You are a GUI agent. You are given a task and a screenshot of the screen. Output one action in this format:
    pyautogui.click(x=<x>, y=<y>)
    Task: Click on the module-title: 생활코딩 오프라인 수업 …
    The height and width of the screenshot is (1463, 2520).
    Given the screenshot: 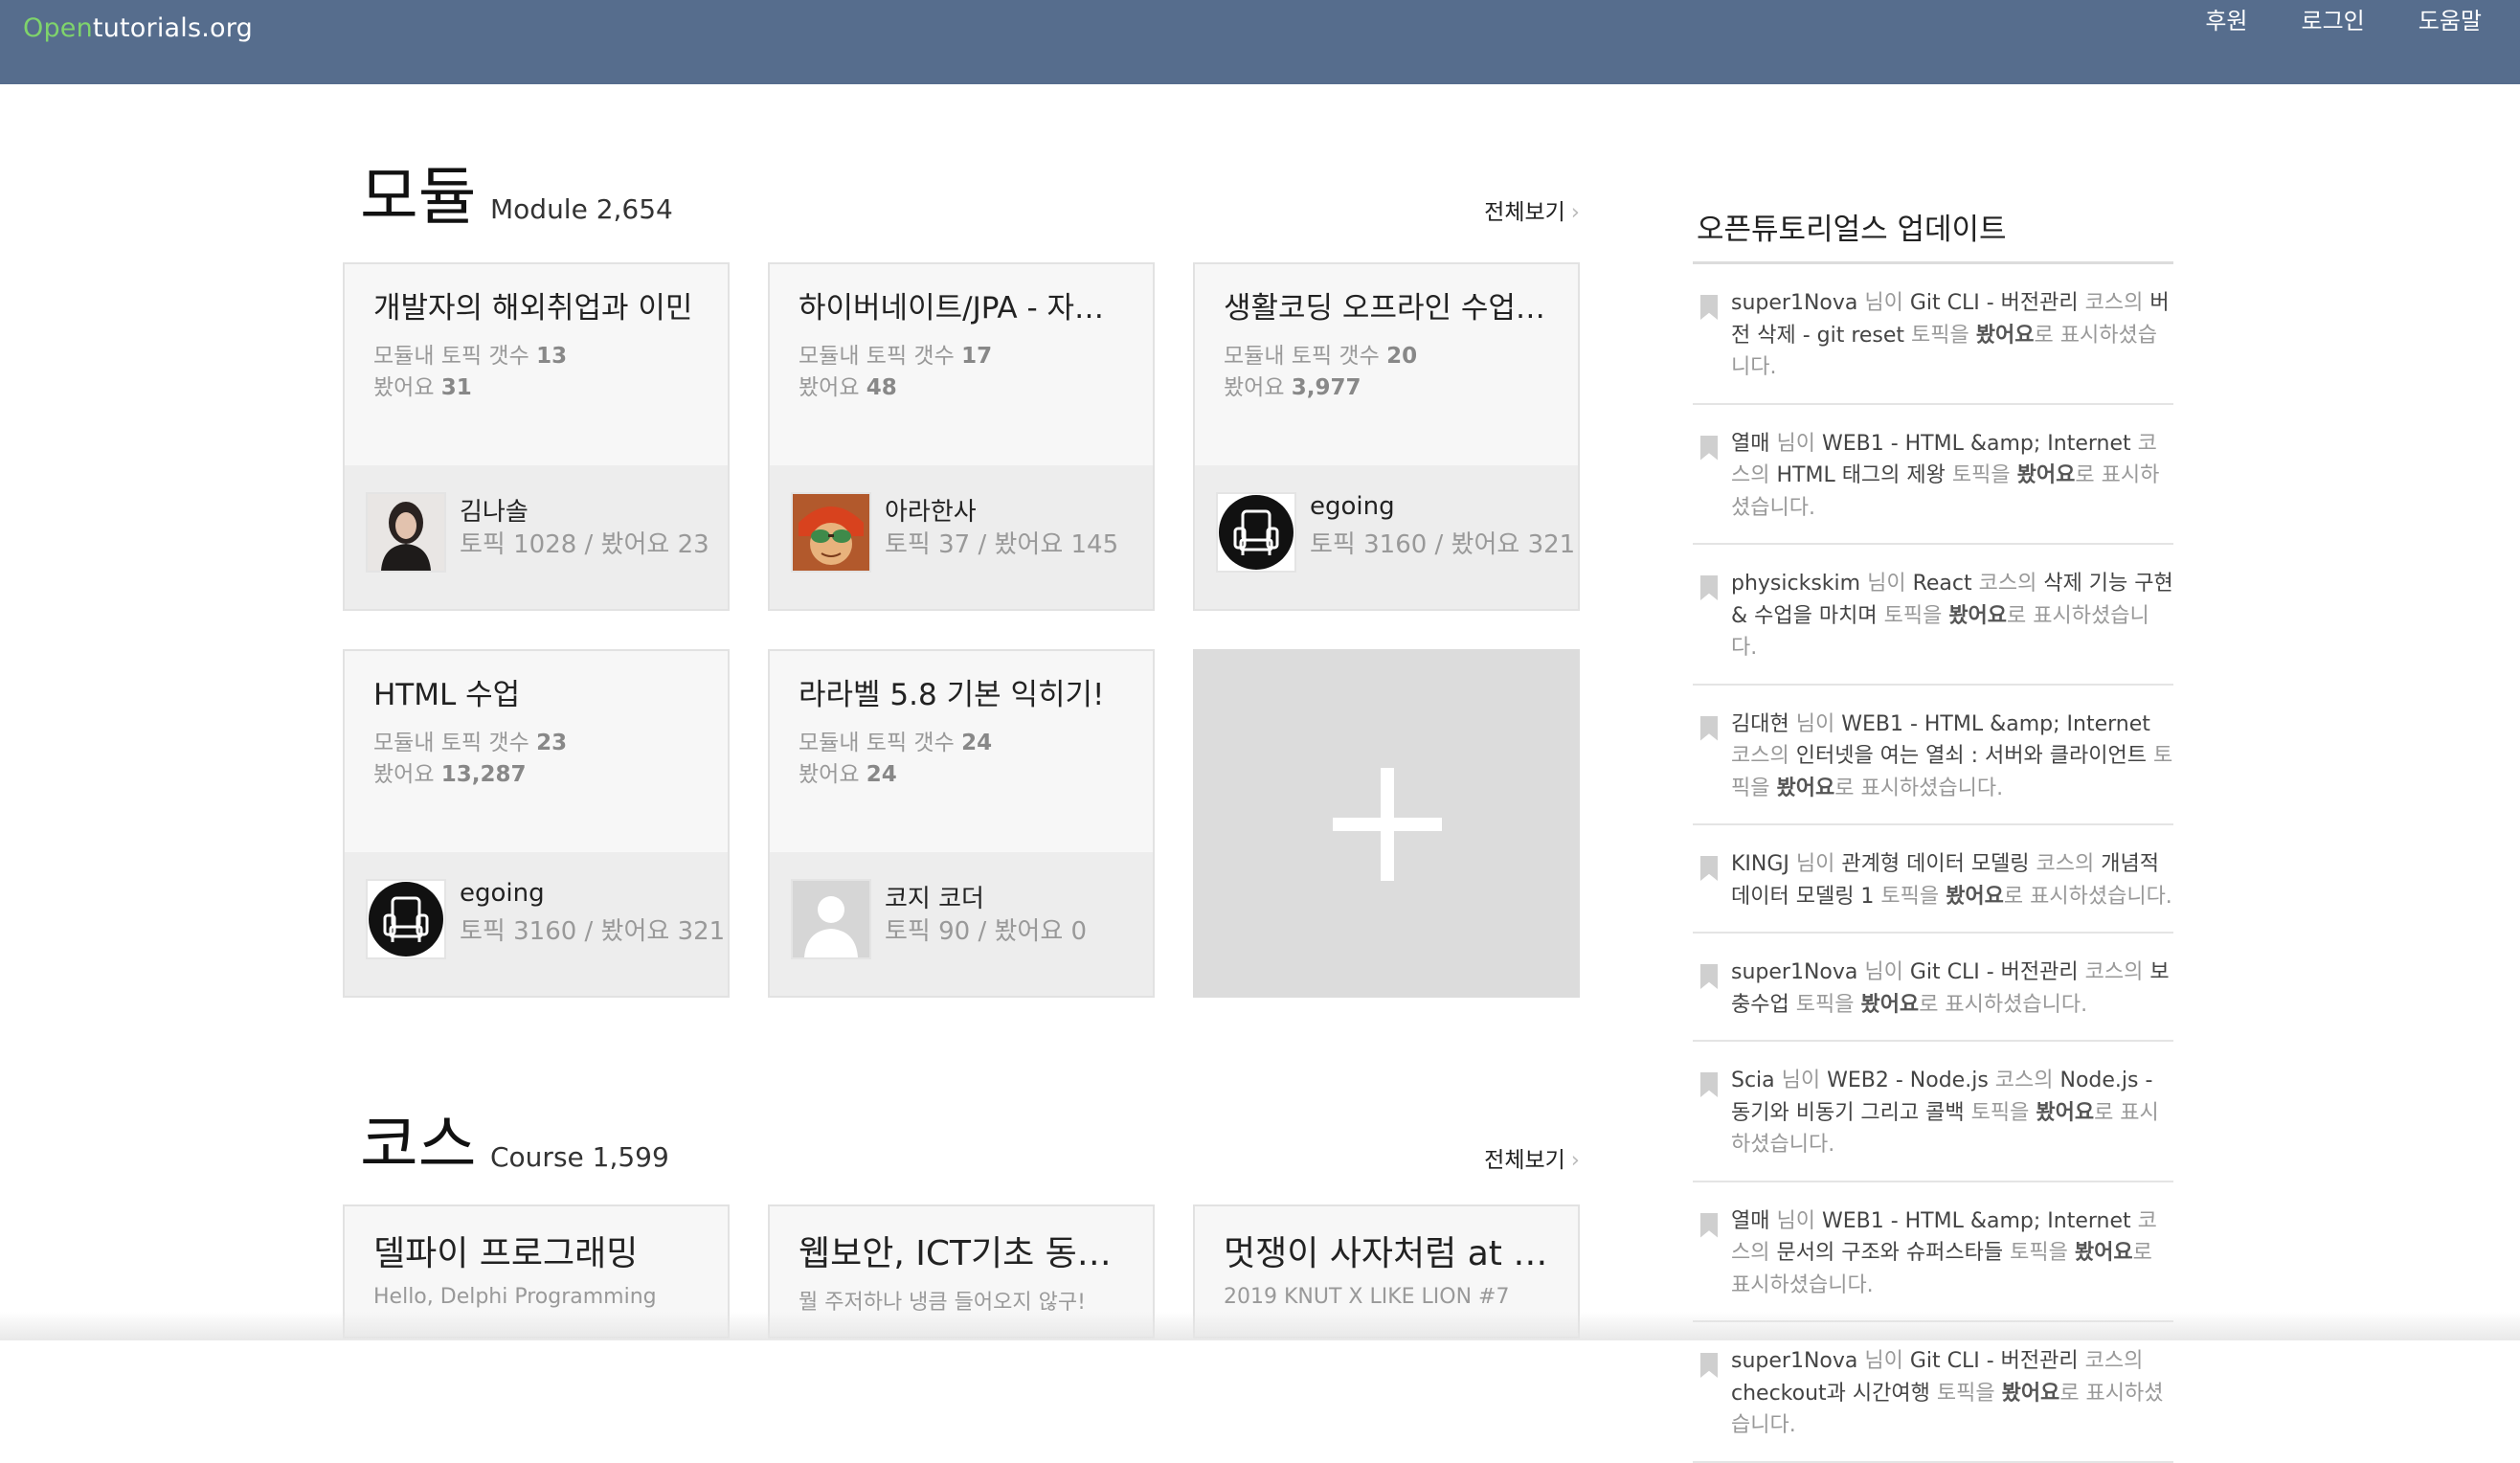 What is the action you would take?
    pyautogui.click(x=1386, y=308)
    